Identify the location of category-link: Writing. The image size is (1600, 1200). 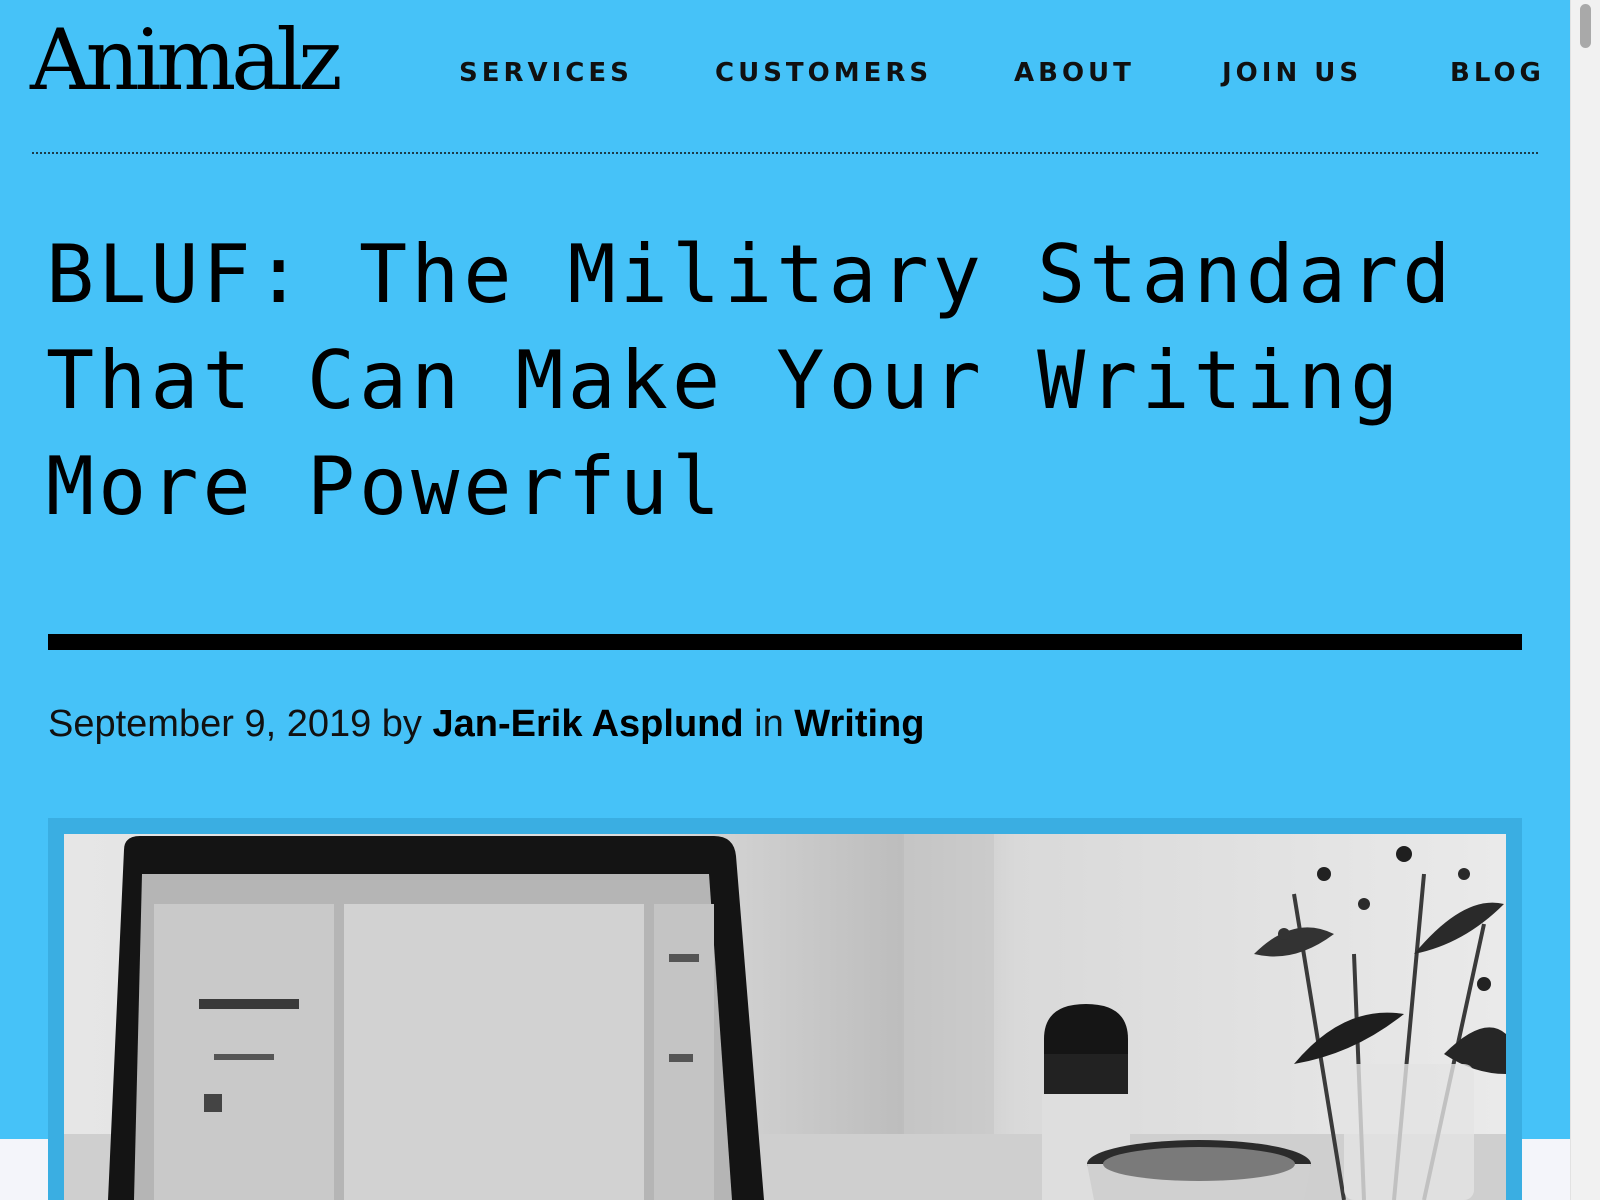
(859, 724).